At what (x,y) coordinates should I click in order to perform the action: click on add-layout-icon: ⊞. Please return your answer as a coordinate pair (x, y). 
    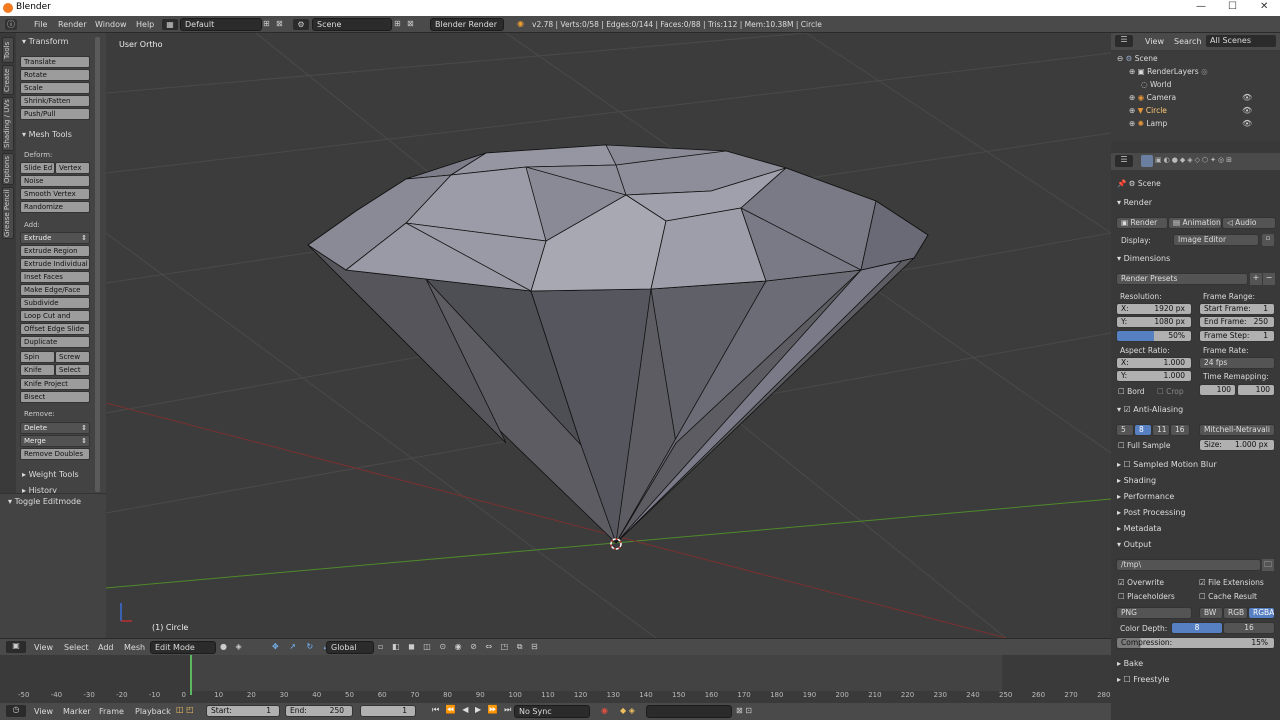
    Looking at the image, I should click on (266, 23).